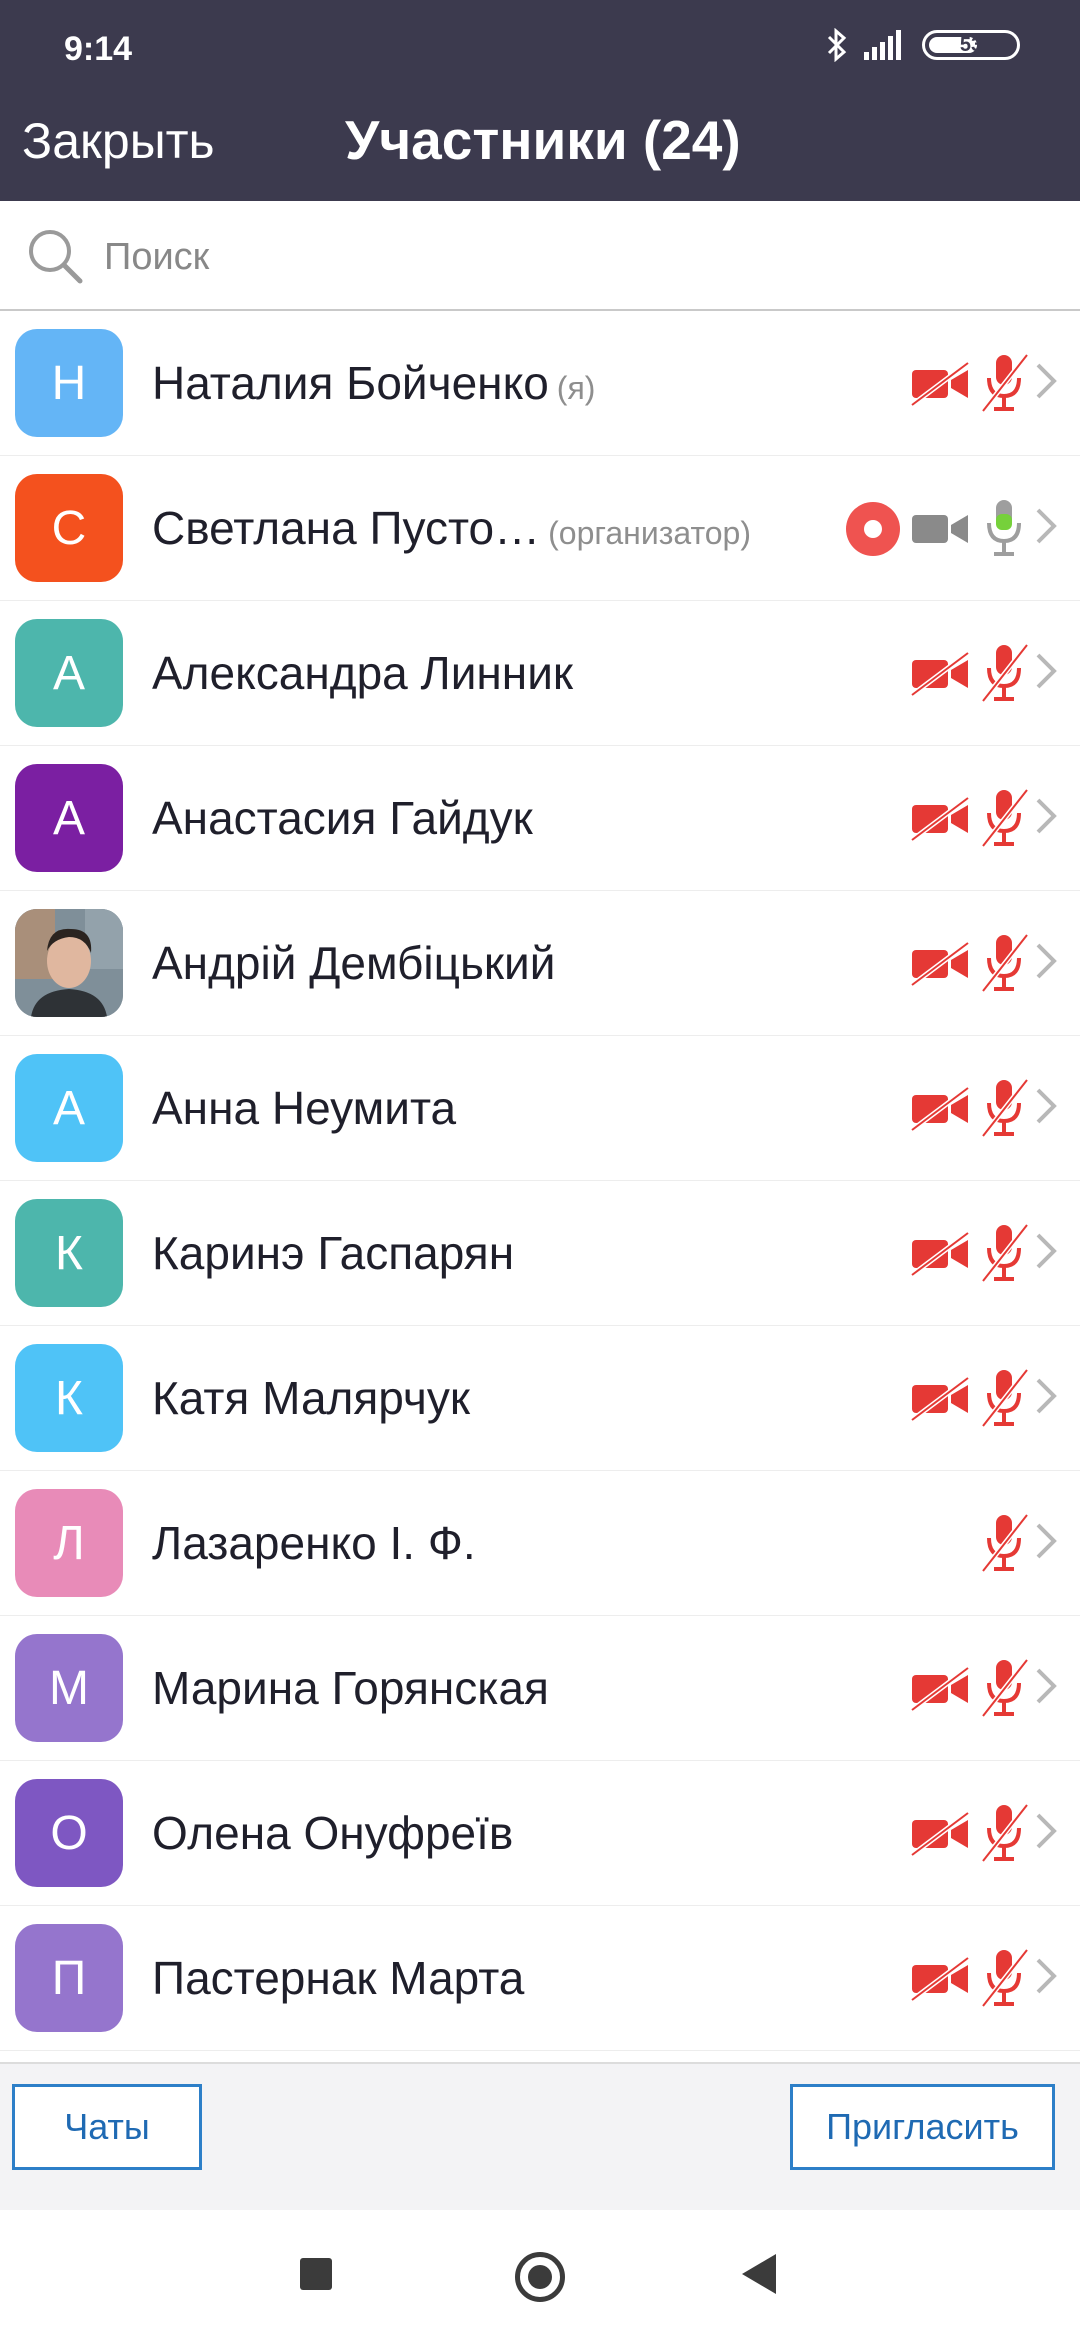 This screenshot has width=1080, height=2340. Describe the element at coordinates (971, 44) in the screenshot. I see `battery-level: 53` at that location.